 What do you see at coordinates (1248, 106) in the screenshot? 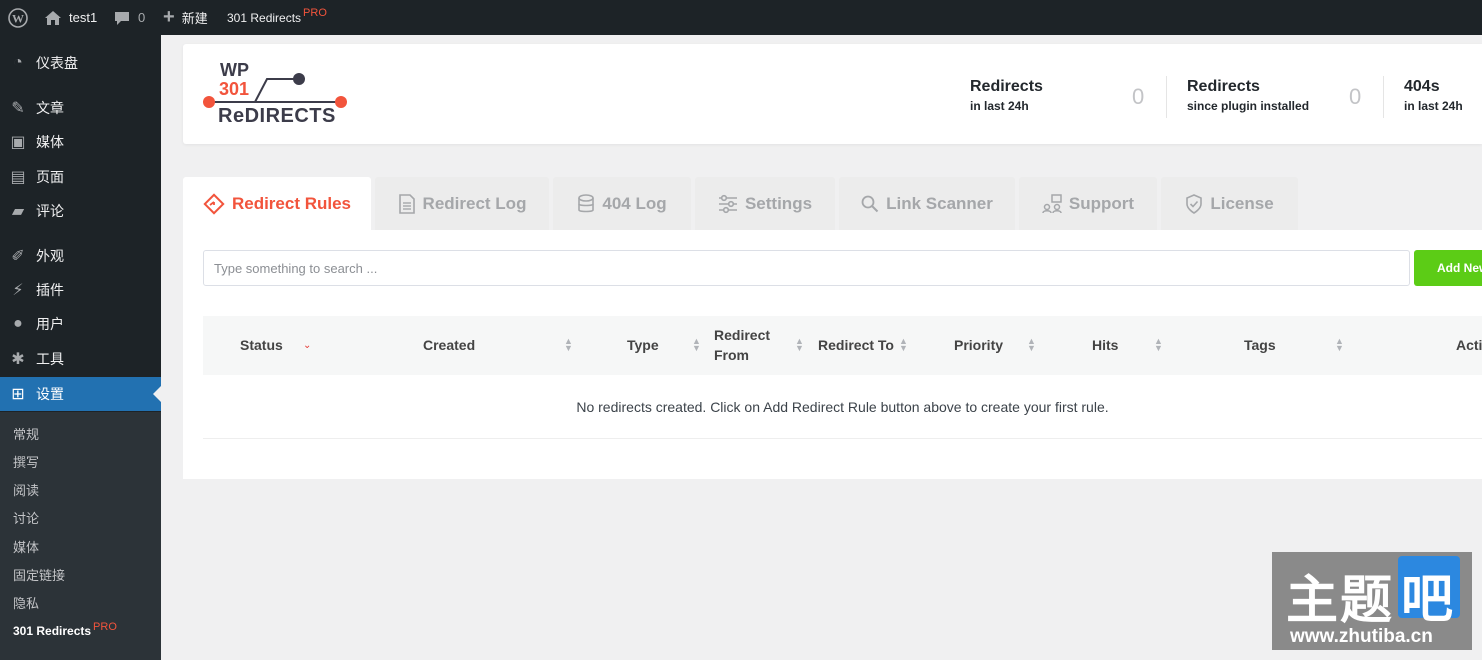
I see `stat-redirects-total-sub: since plugin installed` at bounding box center [1248, 106].